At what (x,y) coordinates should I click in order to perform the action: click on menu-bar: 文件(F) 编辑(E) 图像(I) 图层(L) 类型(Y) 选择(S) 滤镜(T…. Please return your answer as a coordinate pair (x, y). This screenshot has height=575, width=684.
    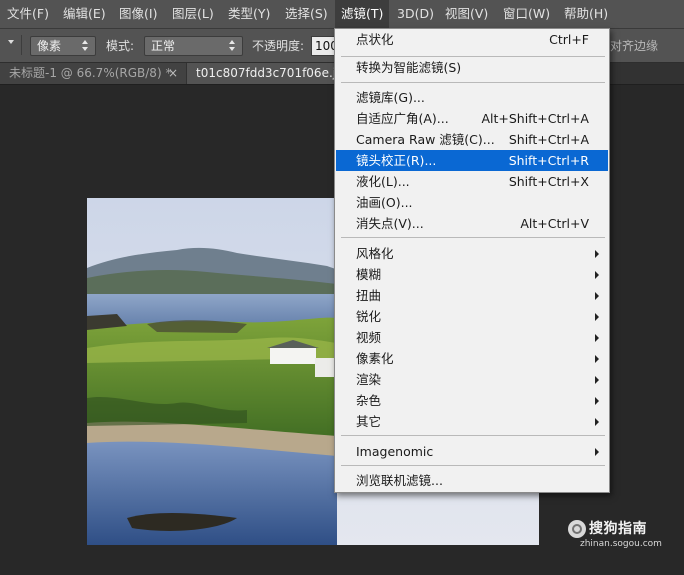
    Looking at the image, I should click on (342, 14).